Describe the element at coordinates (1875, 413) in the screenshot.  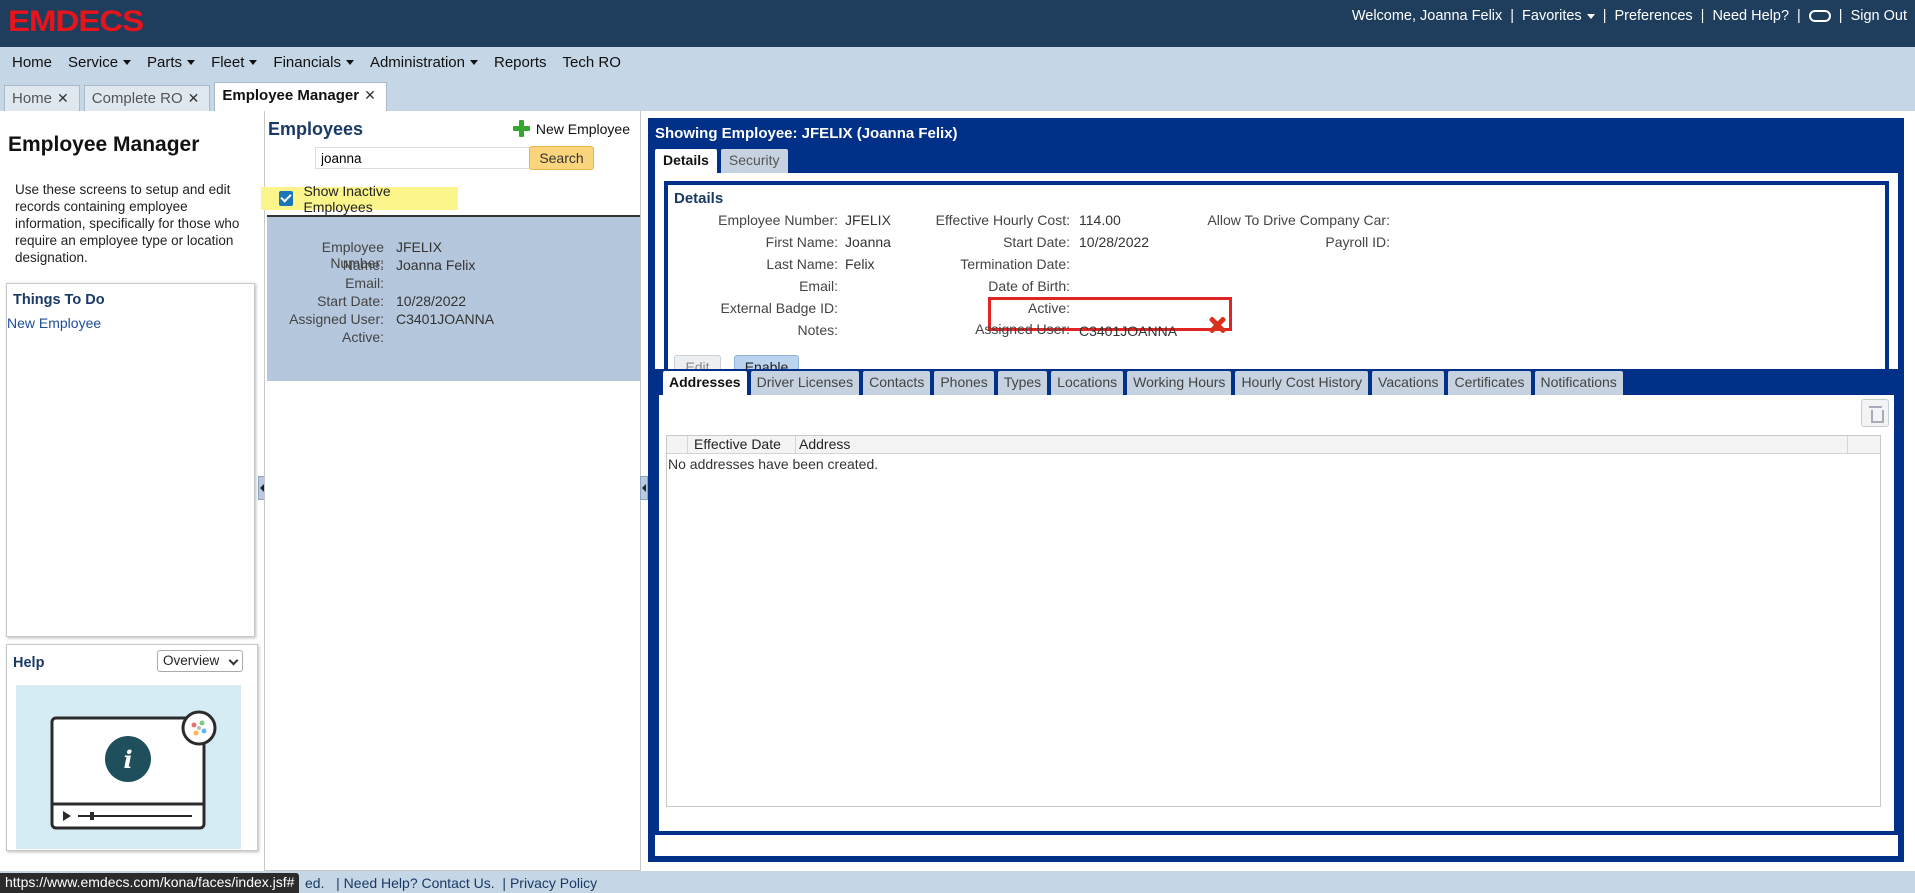
I see `trash-icon` at that location.